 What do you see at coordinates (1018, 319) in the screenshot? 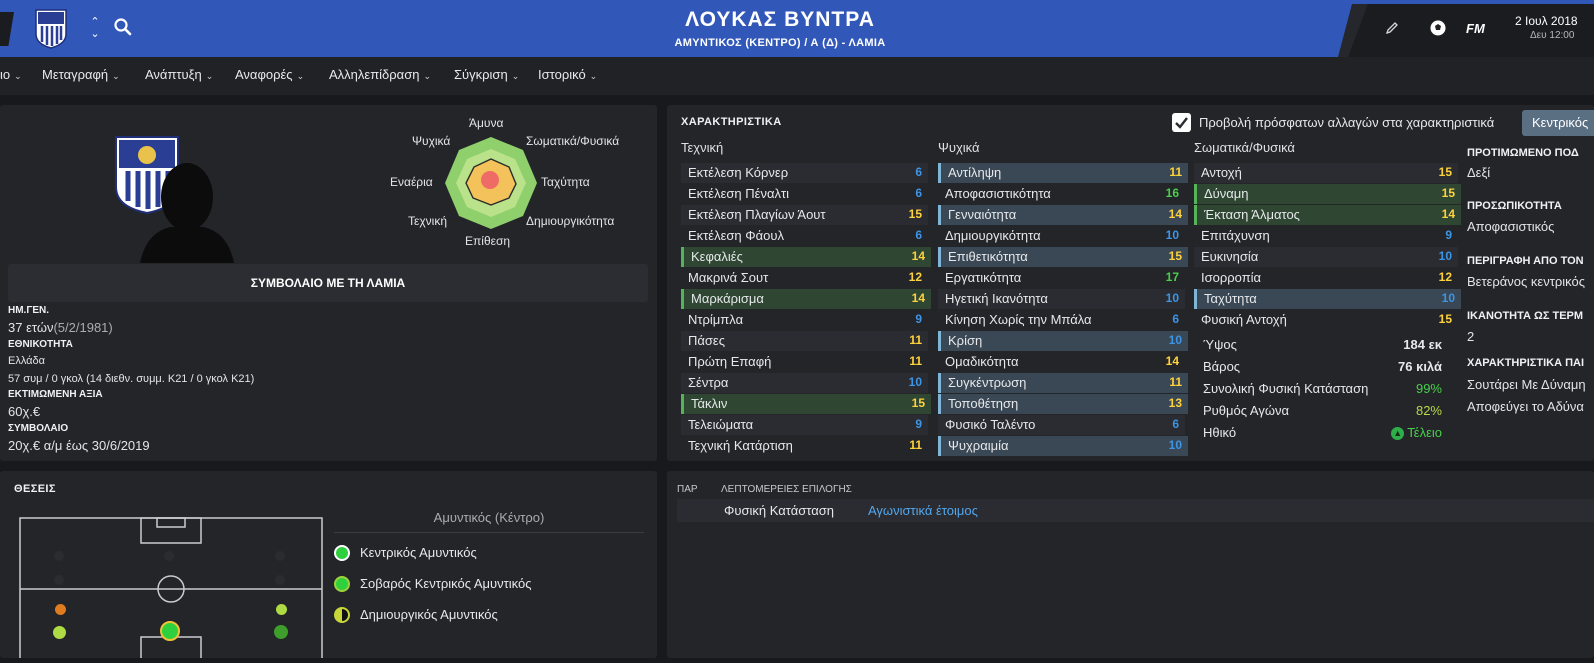
I see `attribute-name: Κίνηση Χωρίς την Μπάλα` at bounding box center [1018, 319].